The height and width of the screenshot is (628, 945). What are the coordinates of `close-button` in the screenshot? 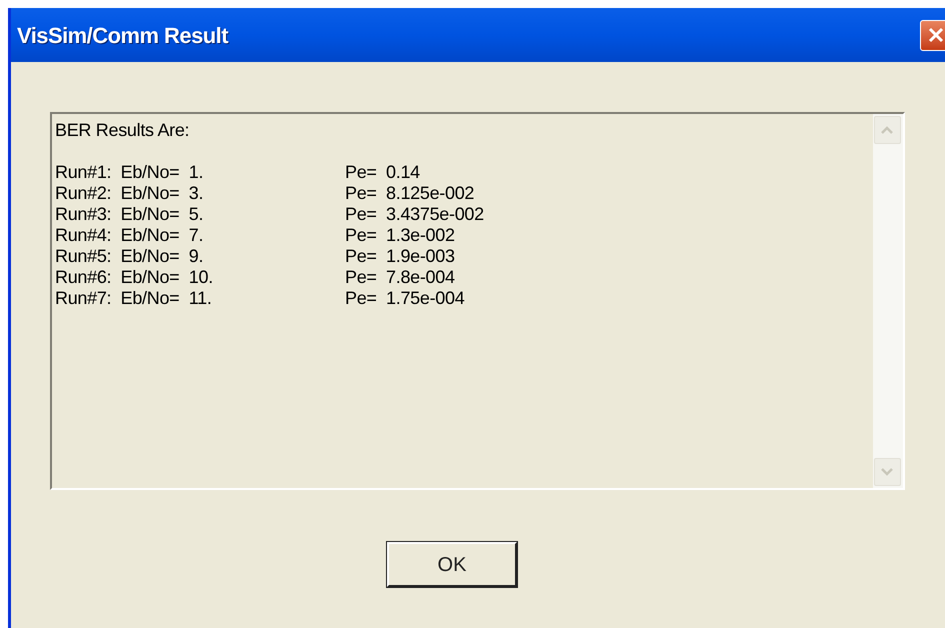 It's located at (932, 35).